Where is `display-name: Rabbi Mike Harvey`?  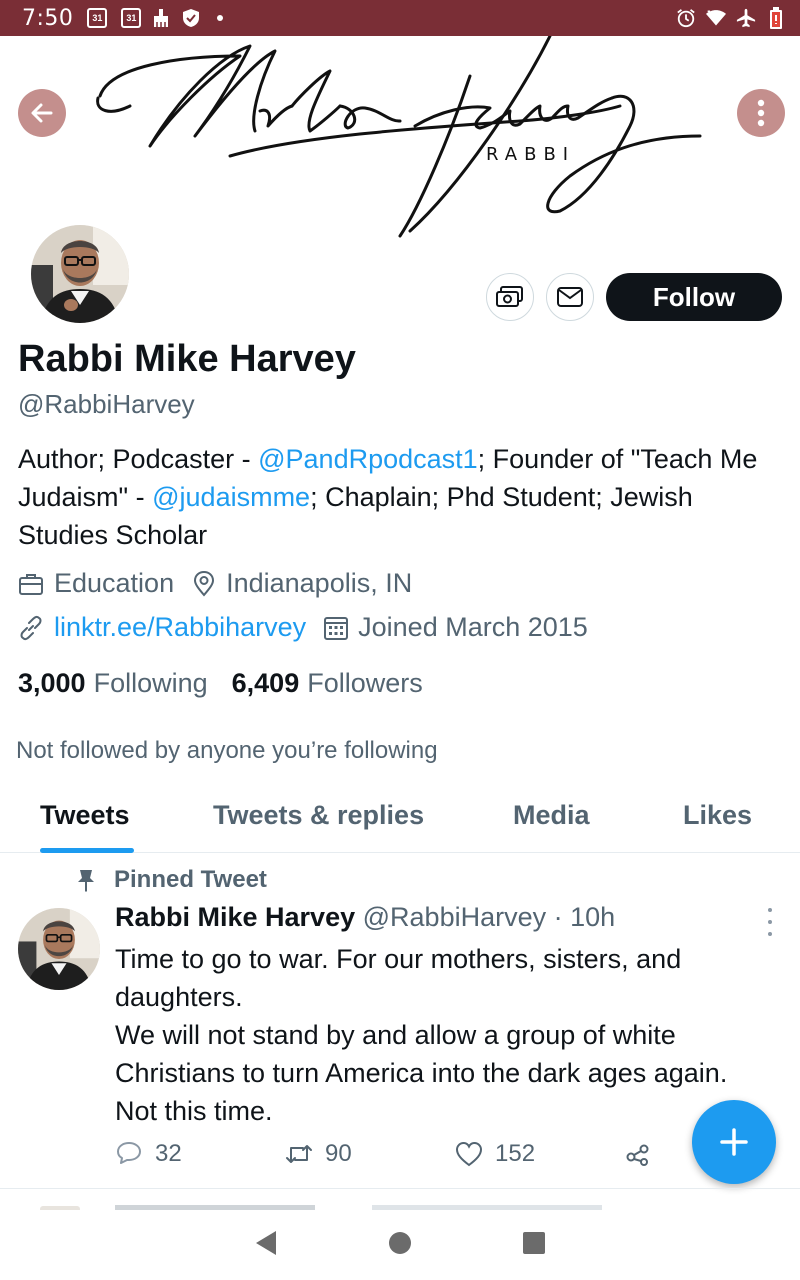 display-name: Rabbi Mike Harvey is located at coordinates (187, 359).